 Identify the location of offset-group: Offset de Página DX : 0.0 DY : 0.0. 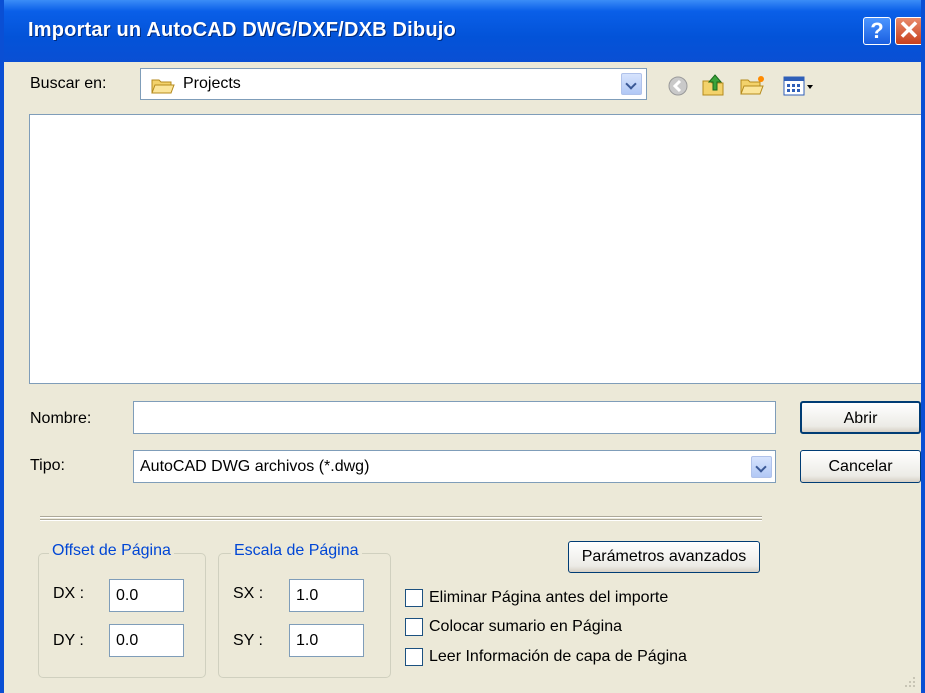
(122, 610).